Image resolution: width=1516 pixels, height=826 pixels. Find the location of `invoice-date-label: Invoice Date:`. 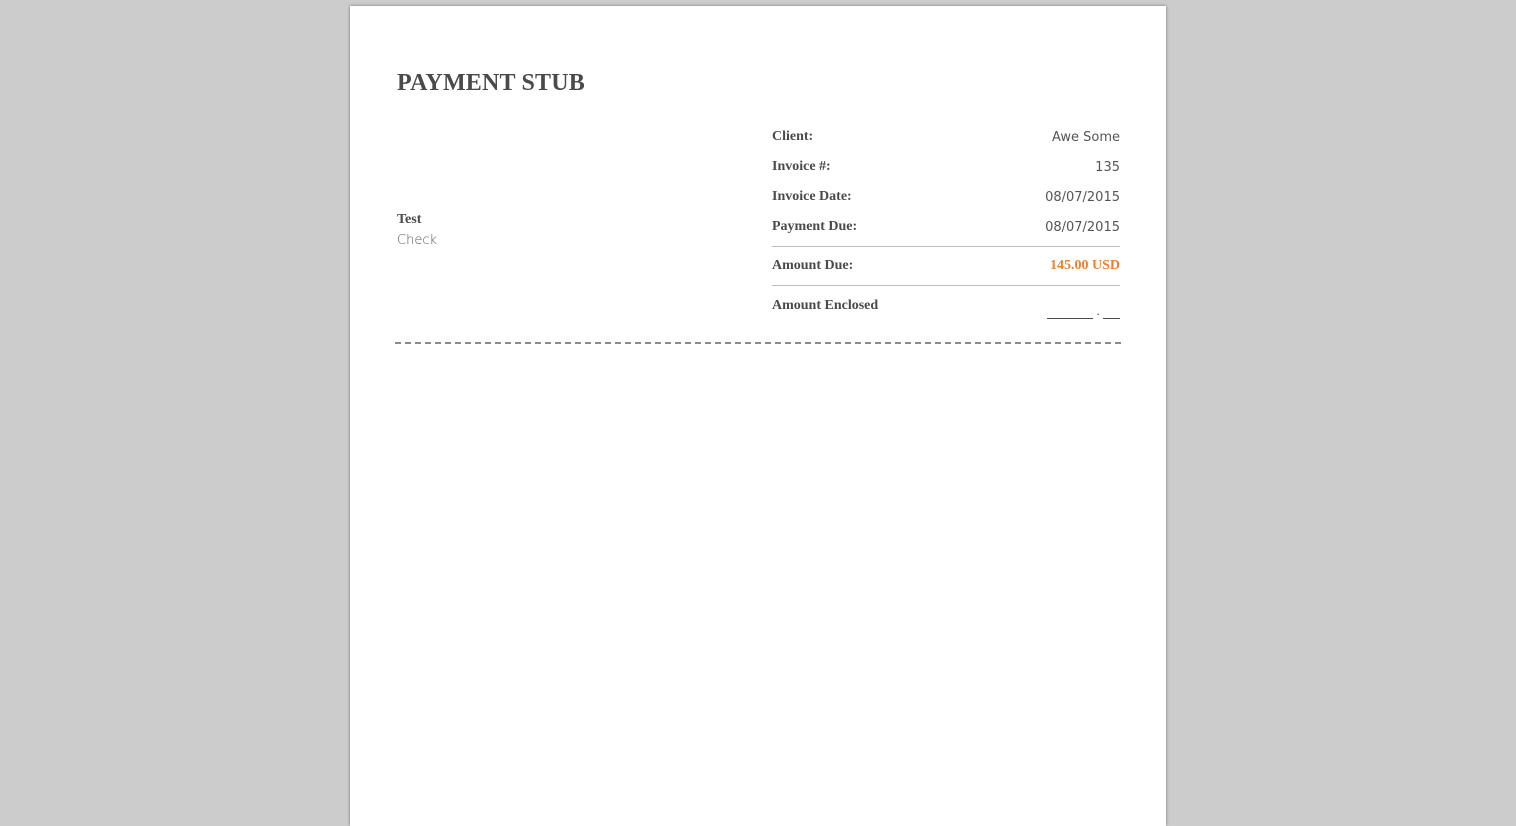

invoice-date-label: Invoice Date: is located at coordinates (812, 196).